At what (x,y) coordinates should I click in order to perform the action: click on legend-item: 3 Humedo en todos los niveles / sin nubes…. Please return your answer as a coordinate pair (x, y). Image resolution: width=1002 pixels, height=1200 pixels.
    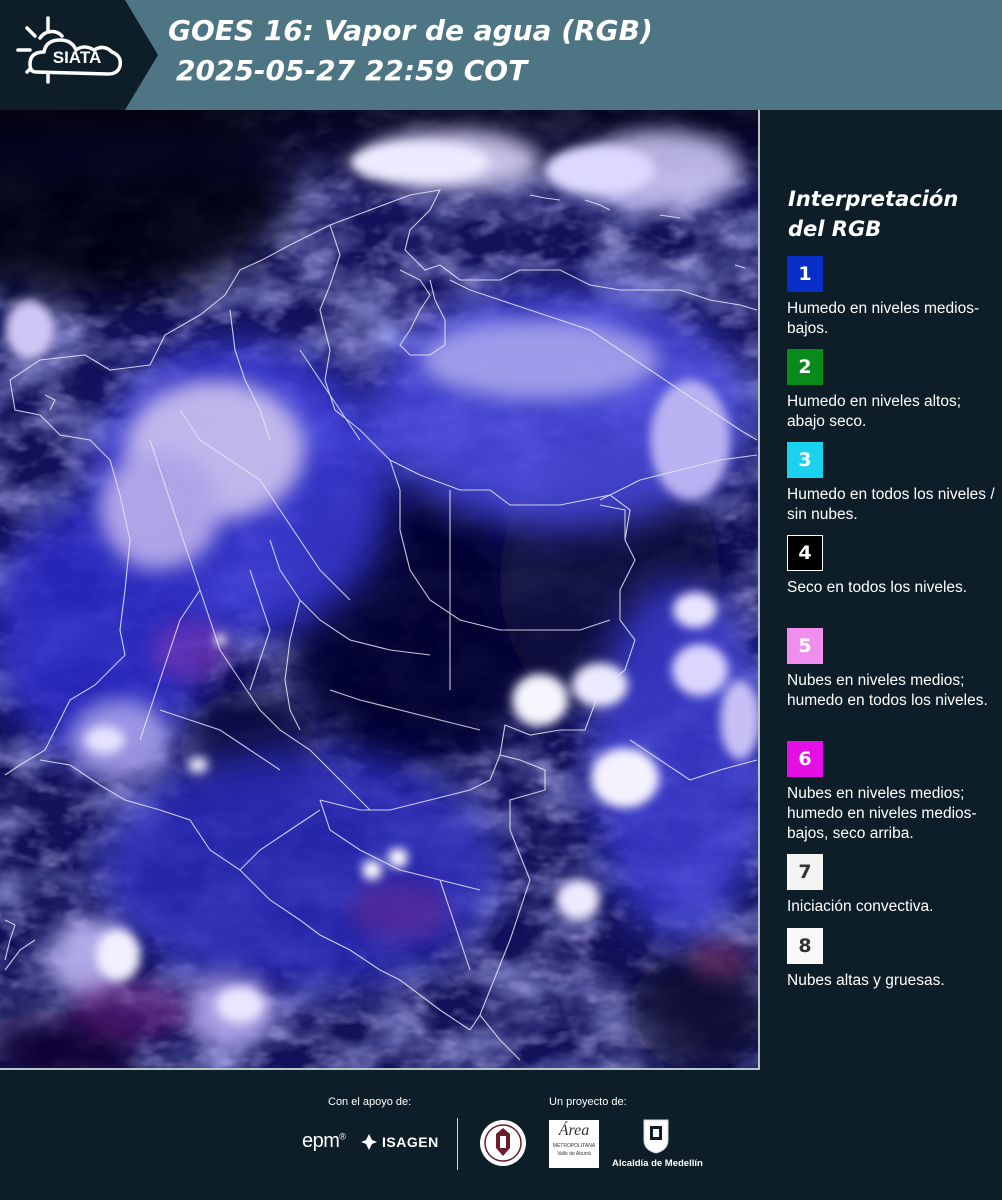
    Looking at the image, I should click on (892, 483).